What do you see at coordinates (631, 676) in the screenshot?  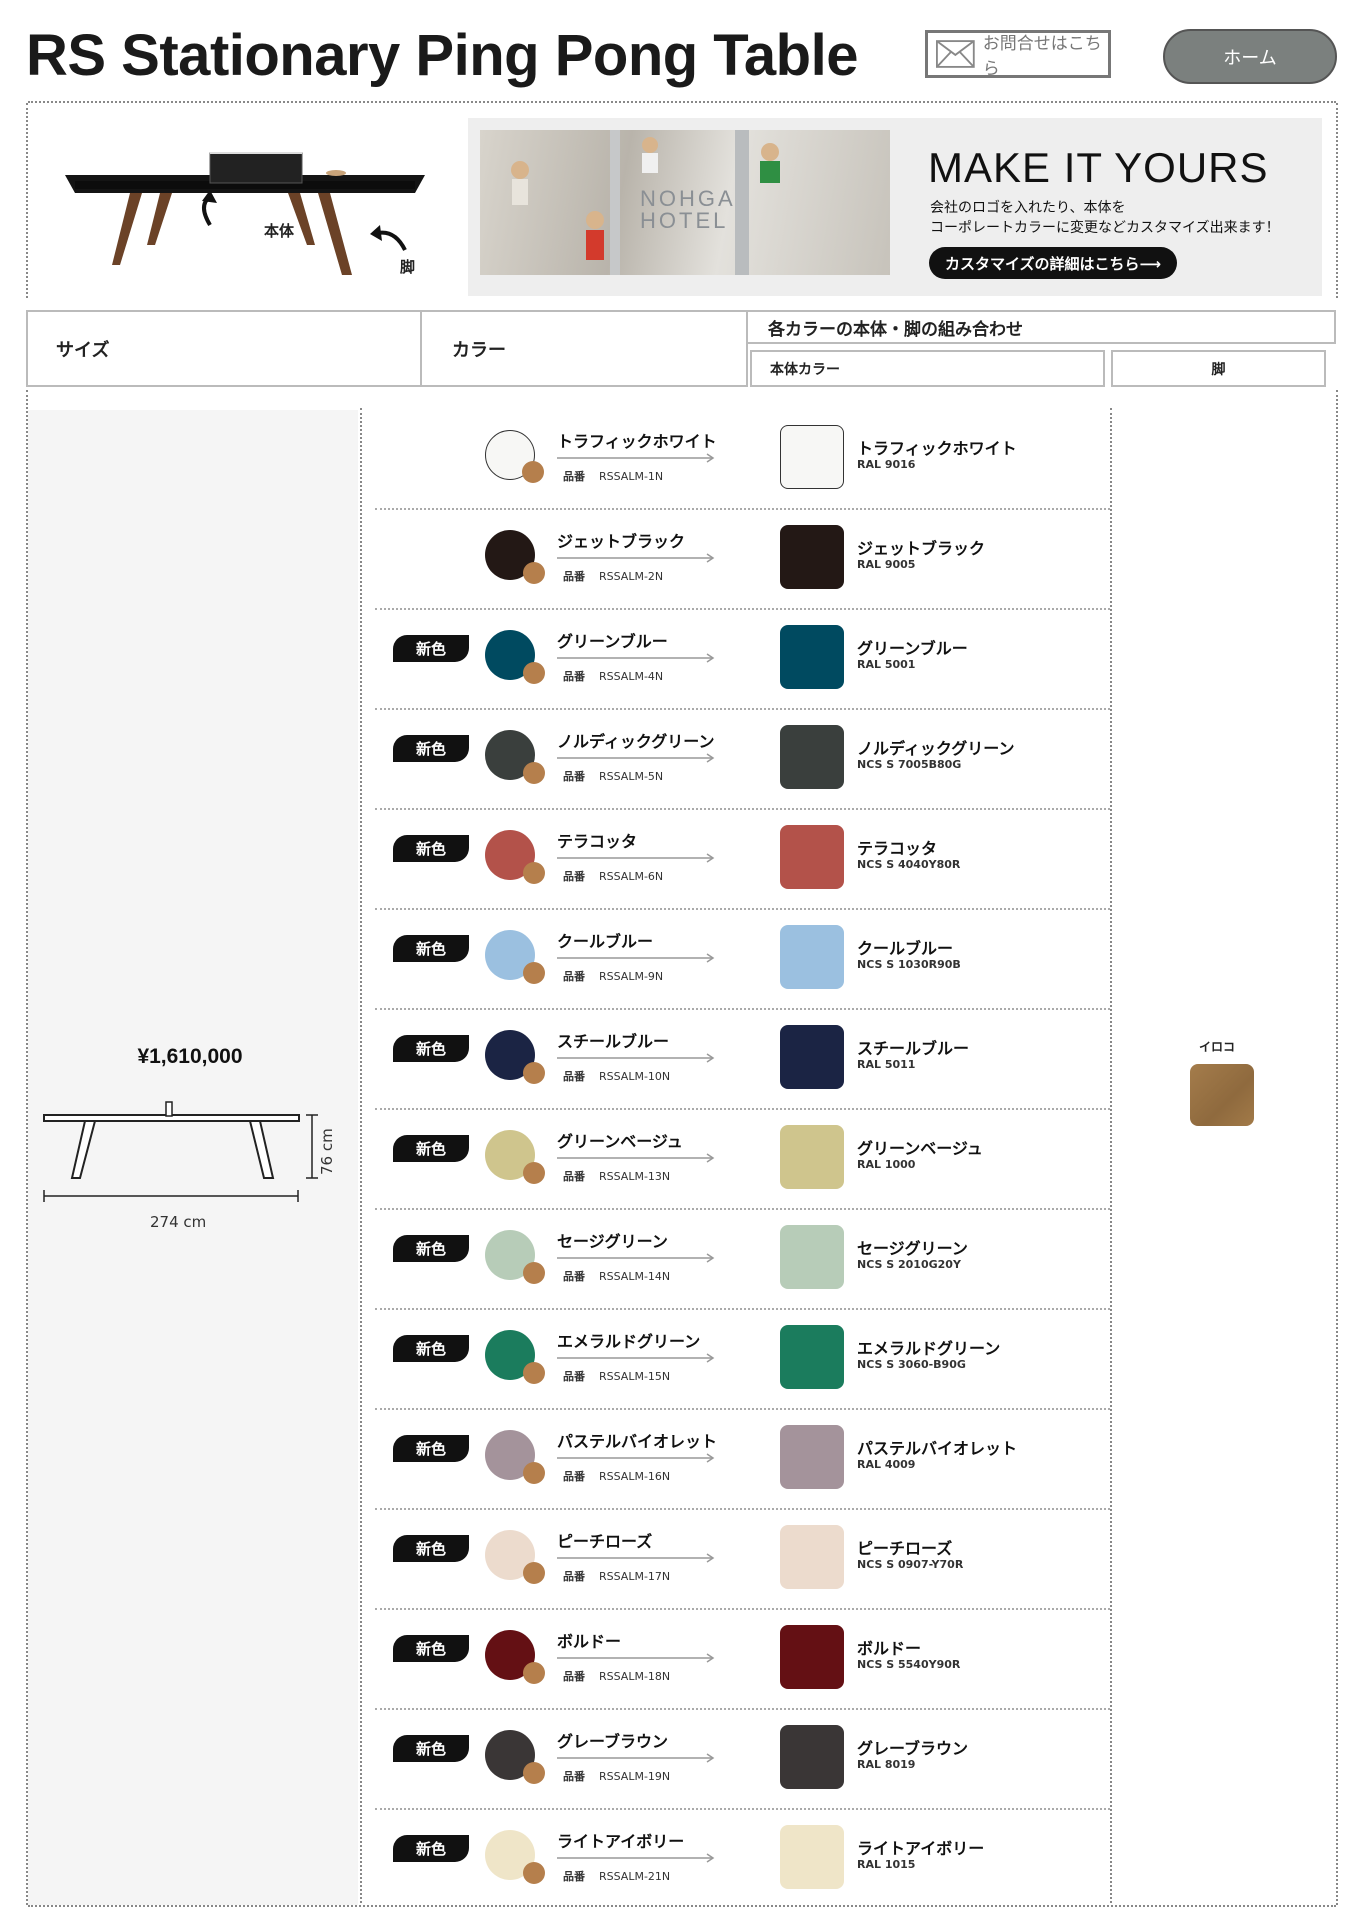 I see `part-code: RSSALM-4N` at bounding box center [631, 676].